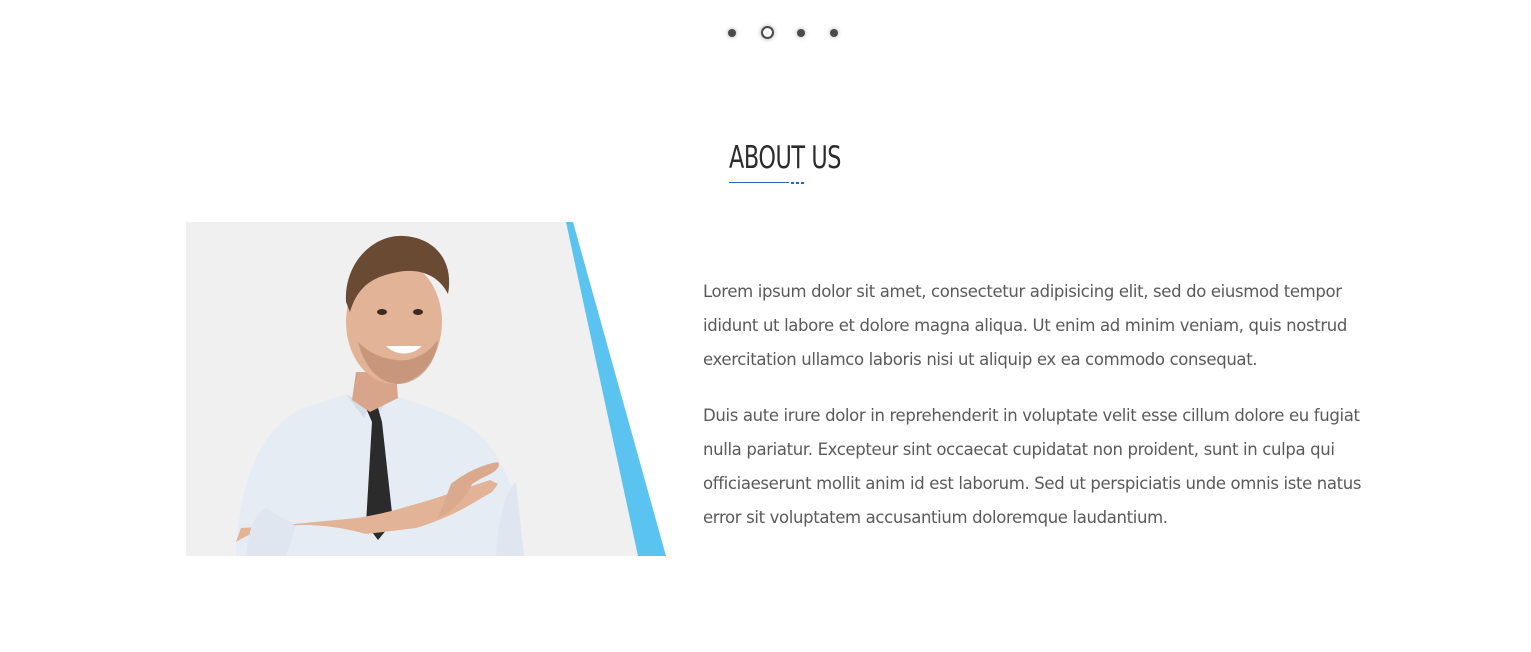 This screenshot has width=1531, height=652. Describe the element at coordinates (783, 32) in the screenshot. I see `carousel-pagination` at that location.